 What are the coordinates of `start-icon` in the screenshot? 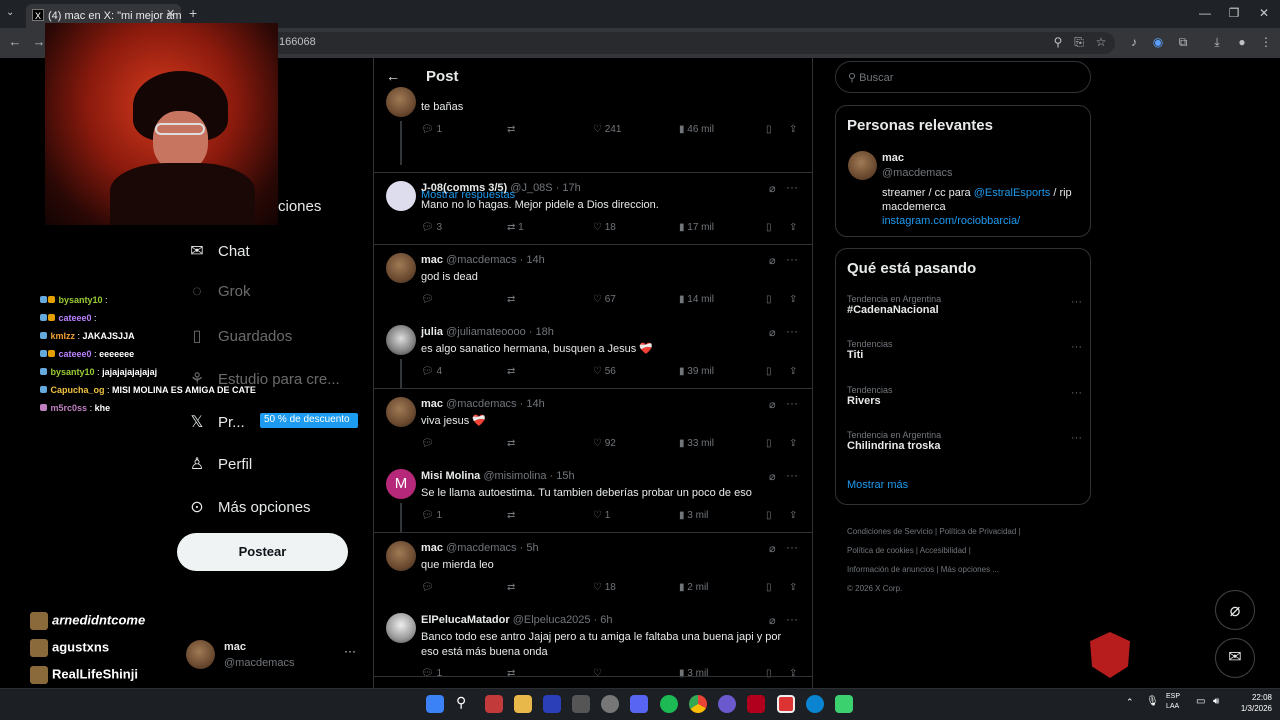 It's located at (435, 704).